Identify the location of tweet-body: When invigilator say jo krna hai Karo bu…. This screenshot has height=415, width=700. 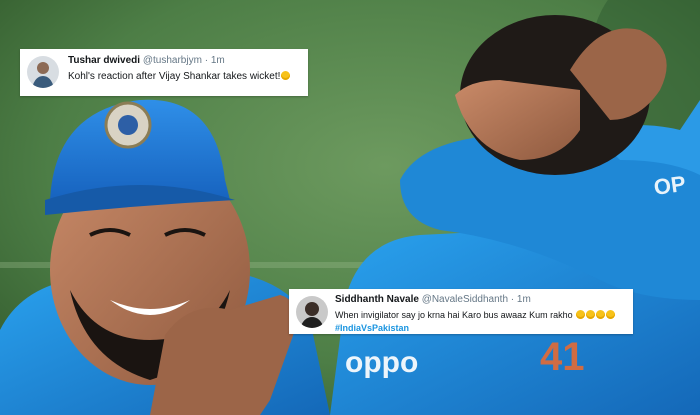
(454, 315).